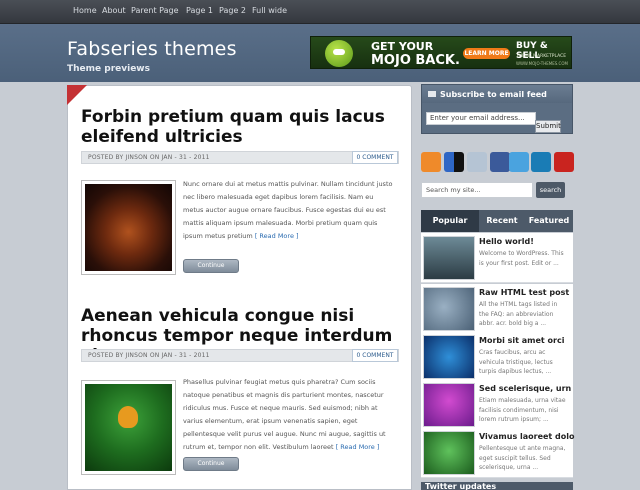  What do you see at coordinates (85, 10) in the screenshot?
I see `nav-home: Home` at bounding box center [85, 10].